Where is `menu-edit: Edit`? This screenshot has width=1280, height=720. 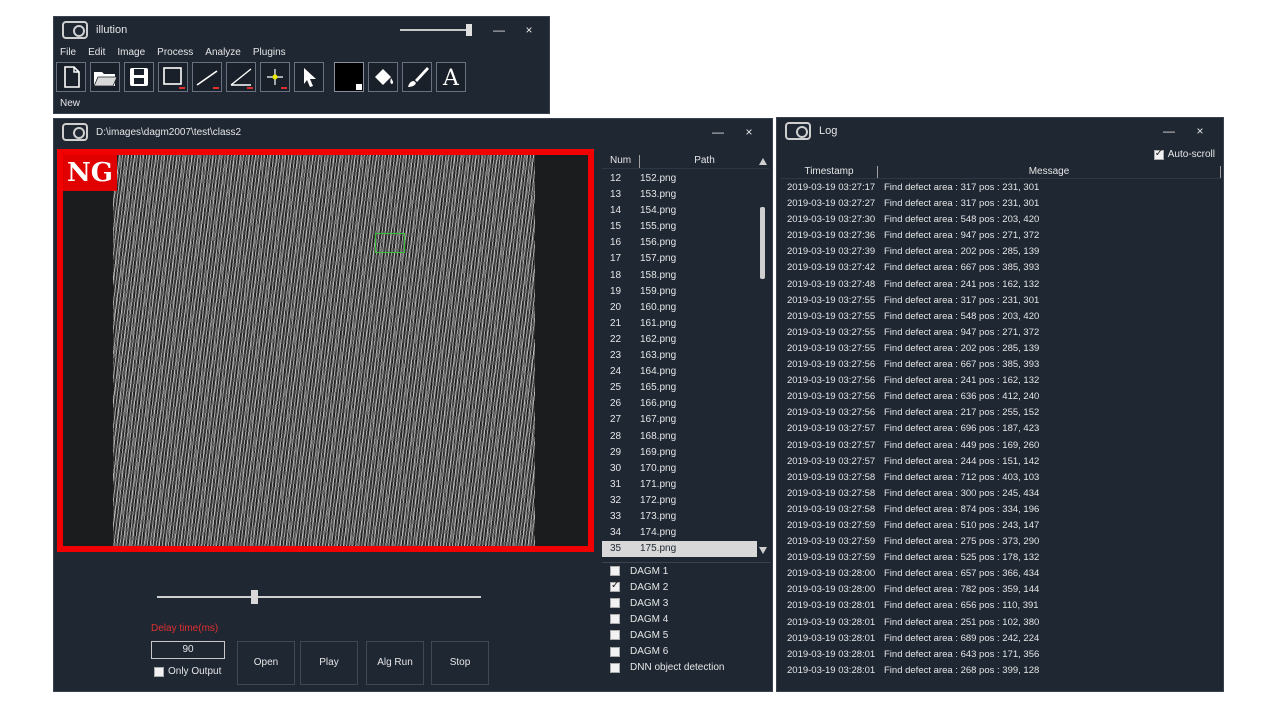 menu-edit: Edit is located at coordinates (96, 52).